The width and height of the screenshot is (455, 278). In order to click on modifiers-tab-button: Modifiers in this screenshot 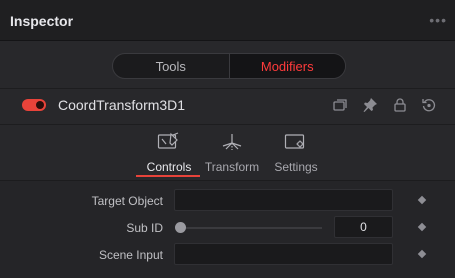, I will do `click(286, 66)`.